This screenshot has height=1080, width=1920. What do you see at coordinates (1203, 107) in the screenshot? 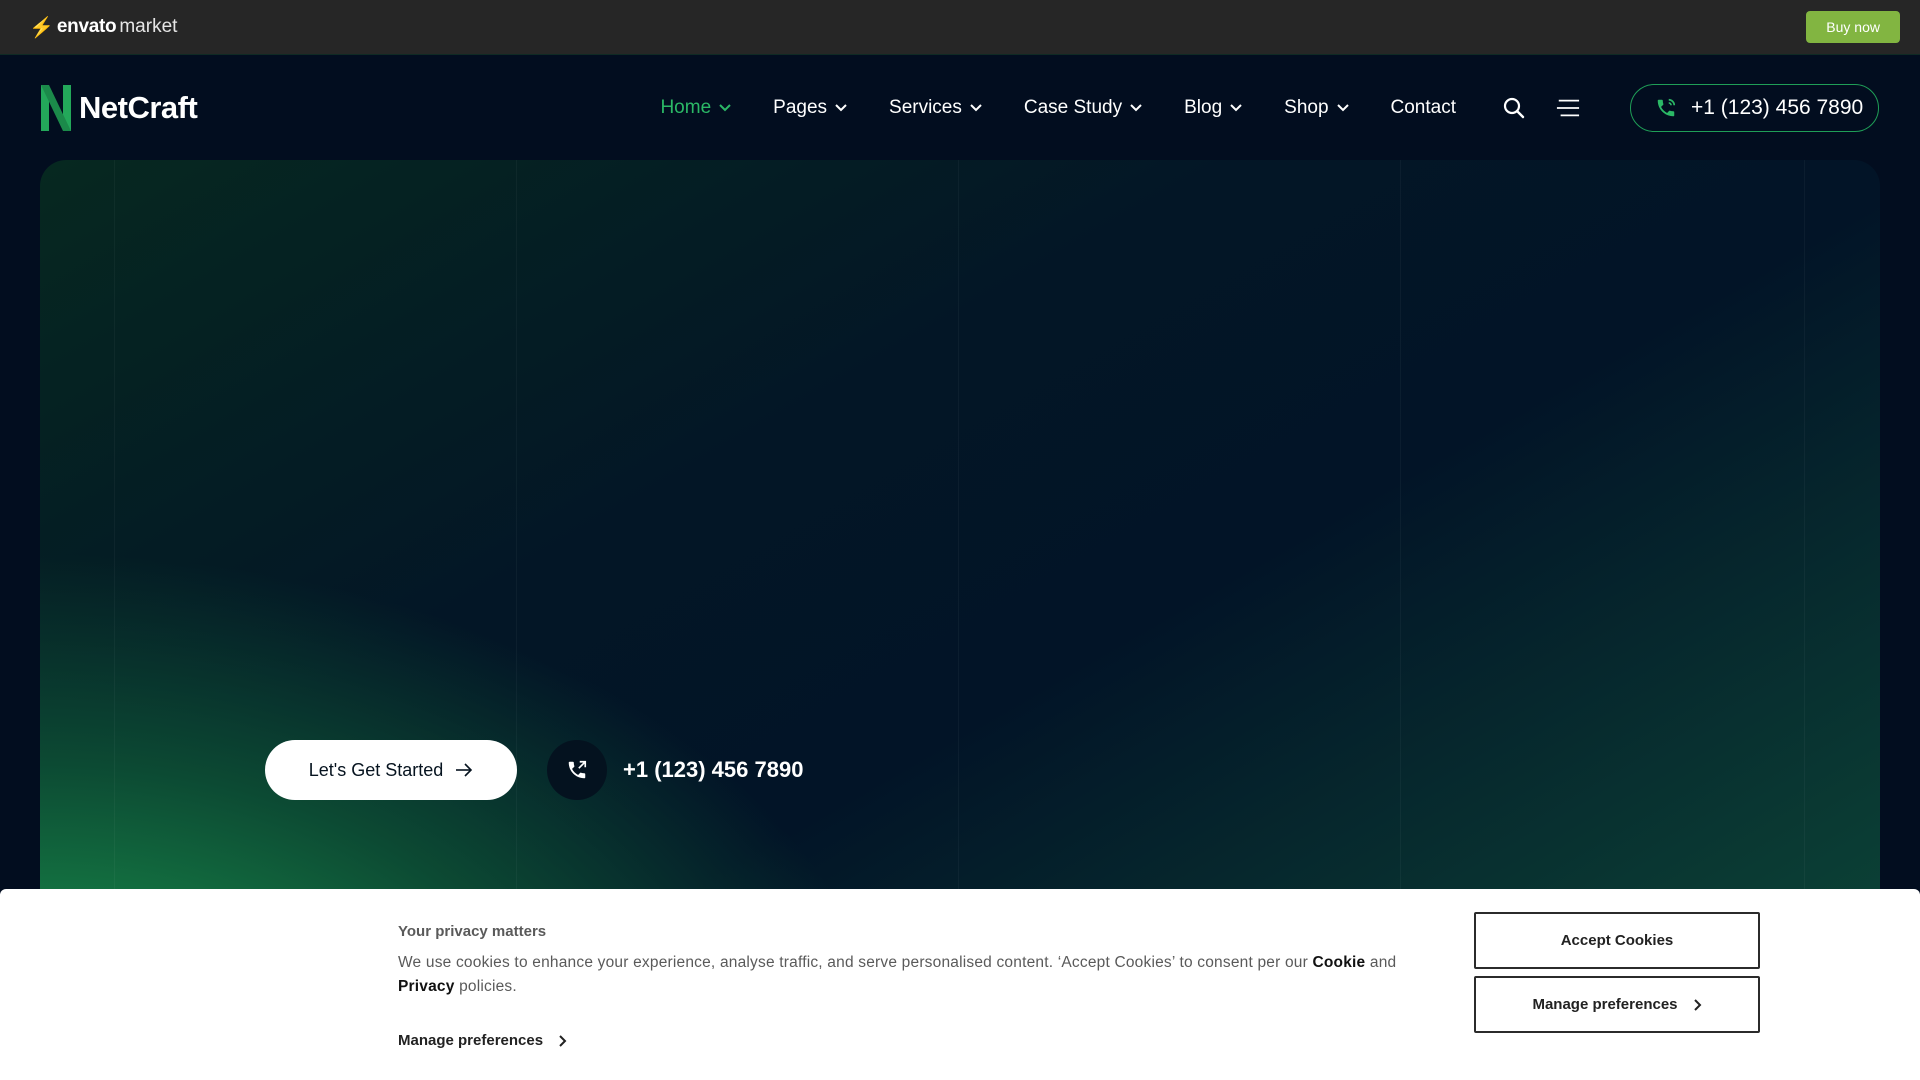
I see `nav-item-label: Blog` at bounding box center [1203, 107].